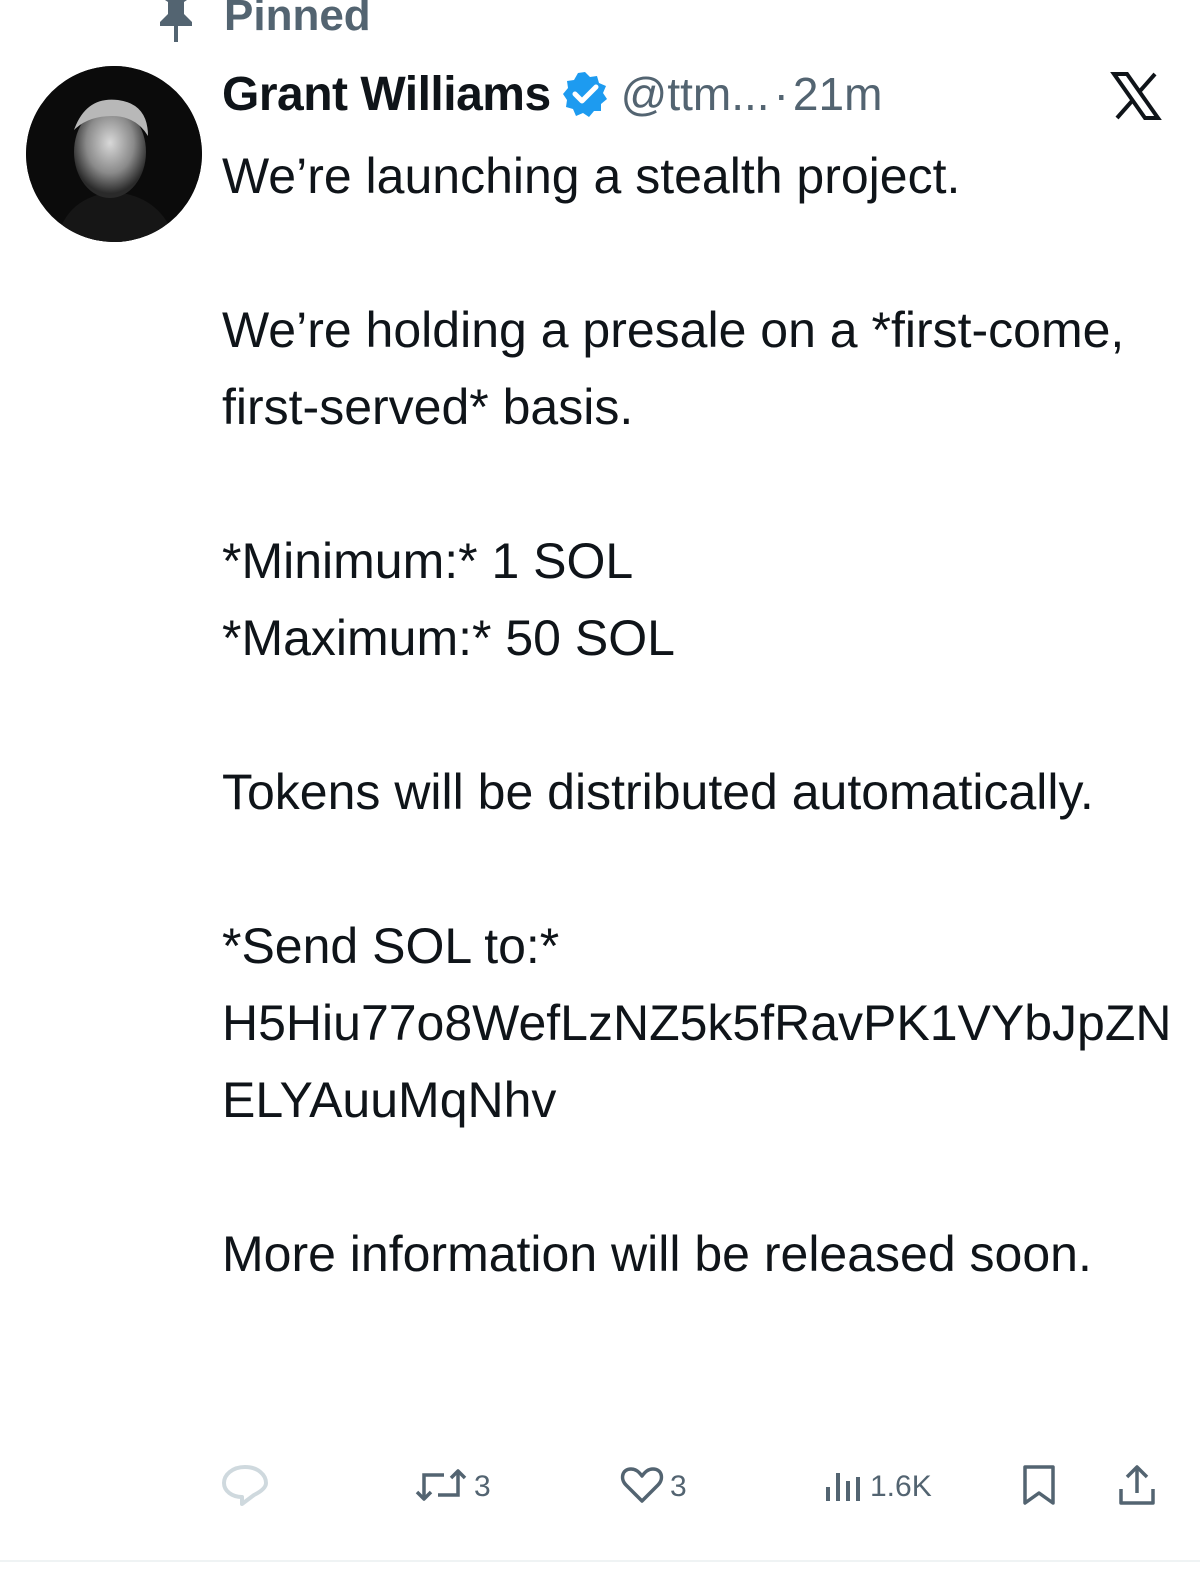 This screenshot has width=1200, height=1580. What do you see at coordinates (600, 1561) in the screenshot?
I see `divider` at bounding box center [600, 1561].